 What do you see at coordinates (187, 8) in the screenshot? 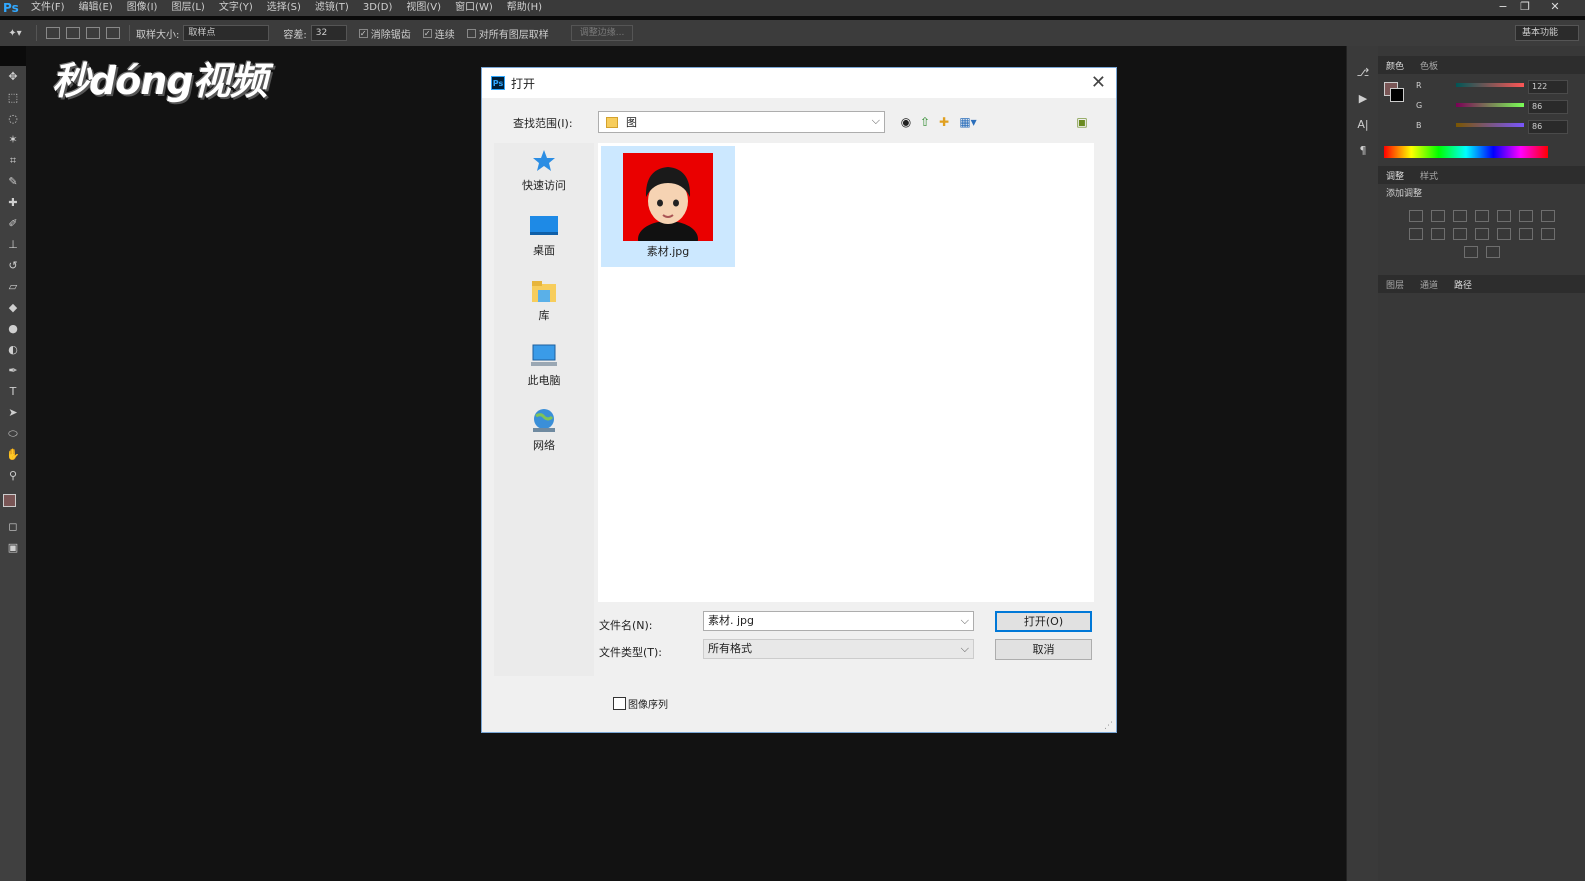
I see `menu-layer: 图层(L)` at bounding box center [187, 8].